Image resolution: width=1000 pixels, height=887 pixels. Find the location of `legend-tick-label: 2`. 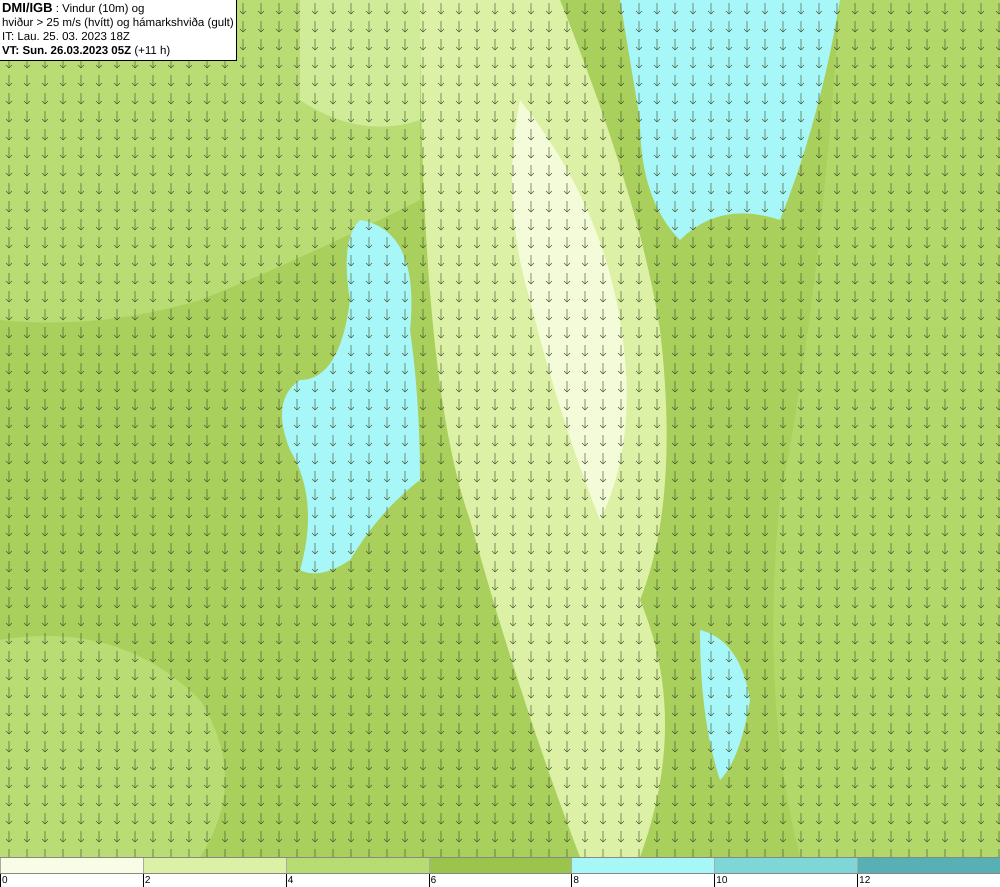

legend-tick-label: 2 is located at coordinates (147, 880).